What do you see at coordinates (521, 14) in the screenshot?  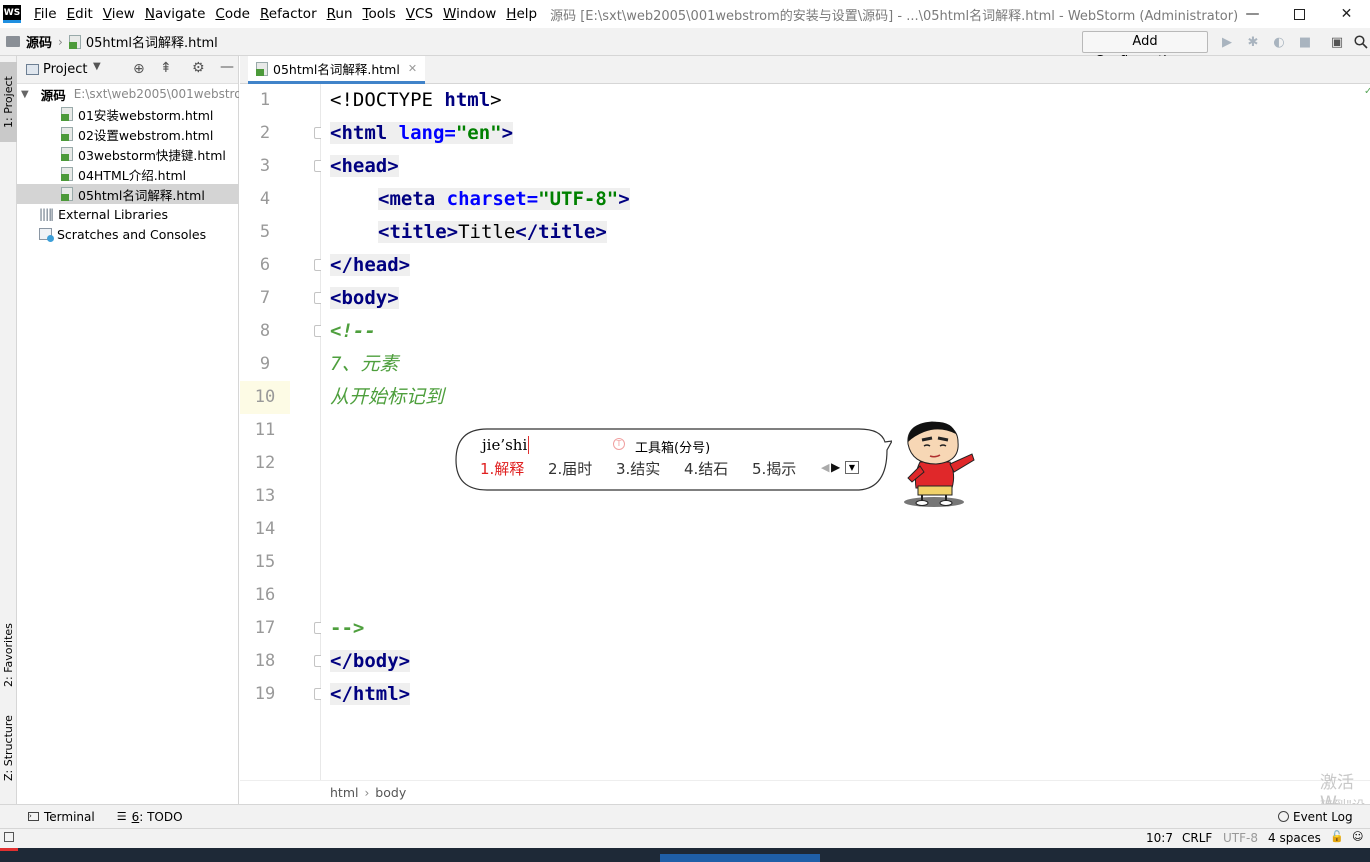 I see `menu-help: Help` at bounding box center [521, 14].